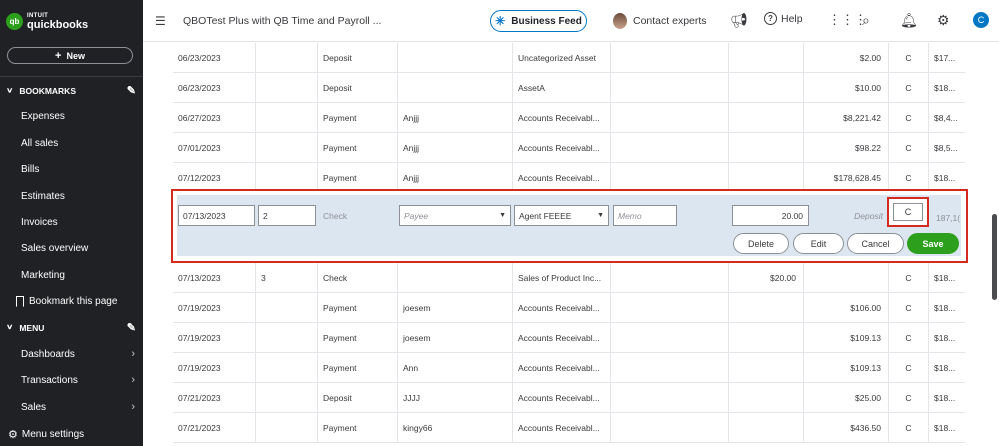 The width and height of the screenshot is (999, 446). I want to click on bookmark-icon, so click(20, 301).